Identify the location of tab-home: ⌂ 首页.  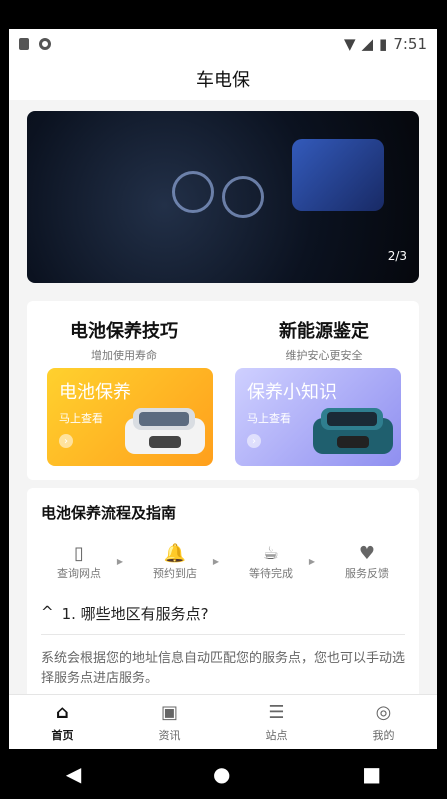
(63, 722).